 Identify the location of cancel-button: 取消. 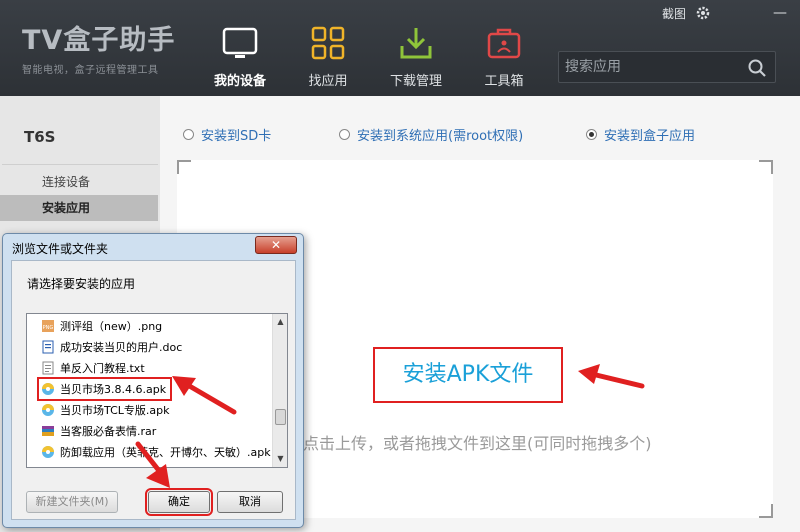
(250, 502).